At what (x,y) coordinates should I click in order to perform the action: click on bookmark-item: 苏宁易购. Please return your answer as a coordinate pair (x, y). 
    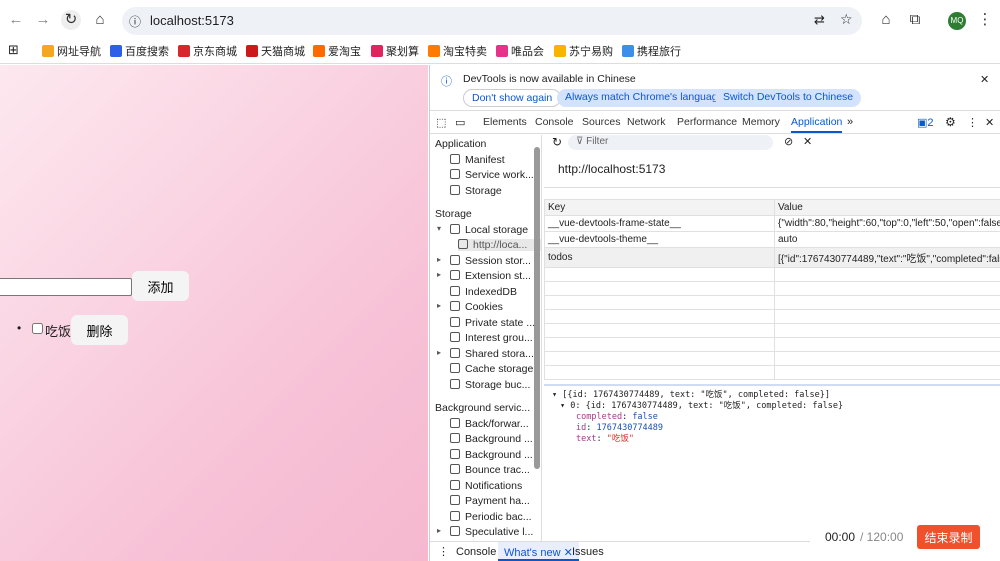
    Looking at the image, I should click on (583, 51).